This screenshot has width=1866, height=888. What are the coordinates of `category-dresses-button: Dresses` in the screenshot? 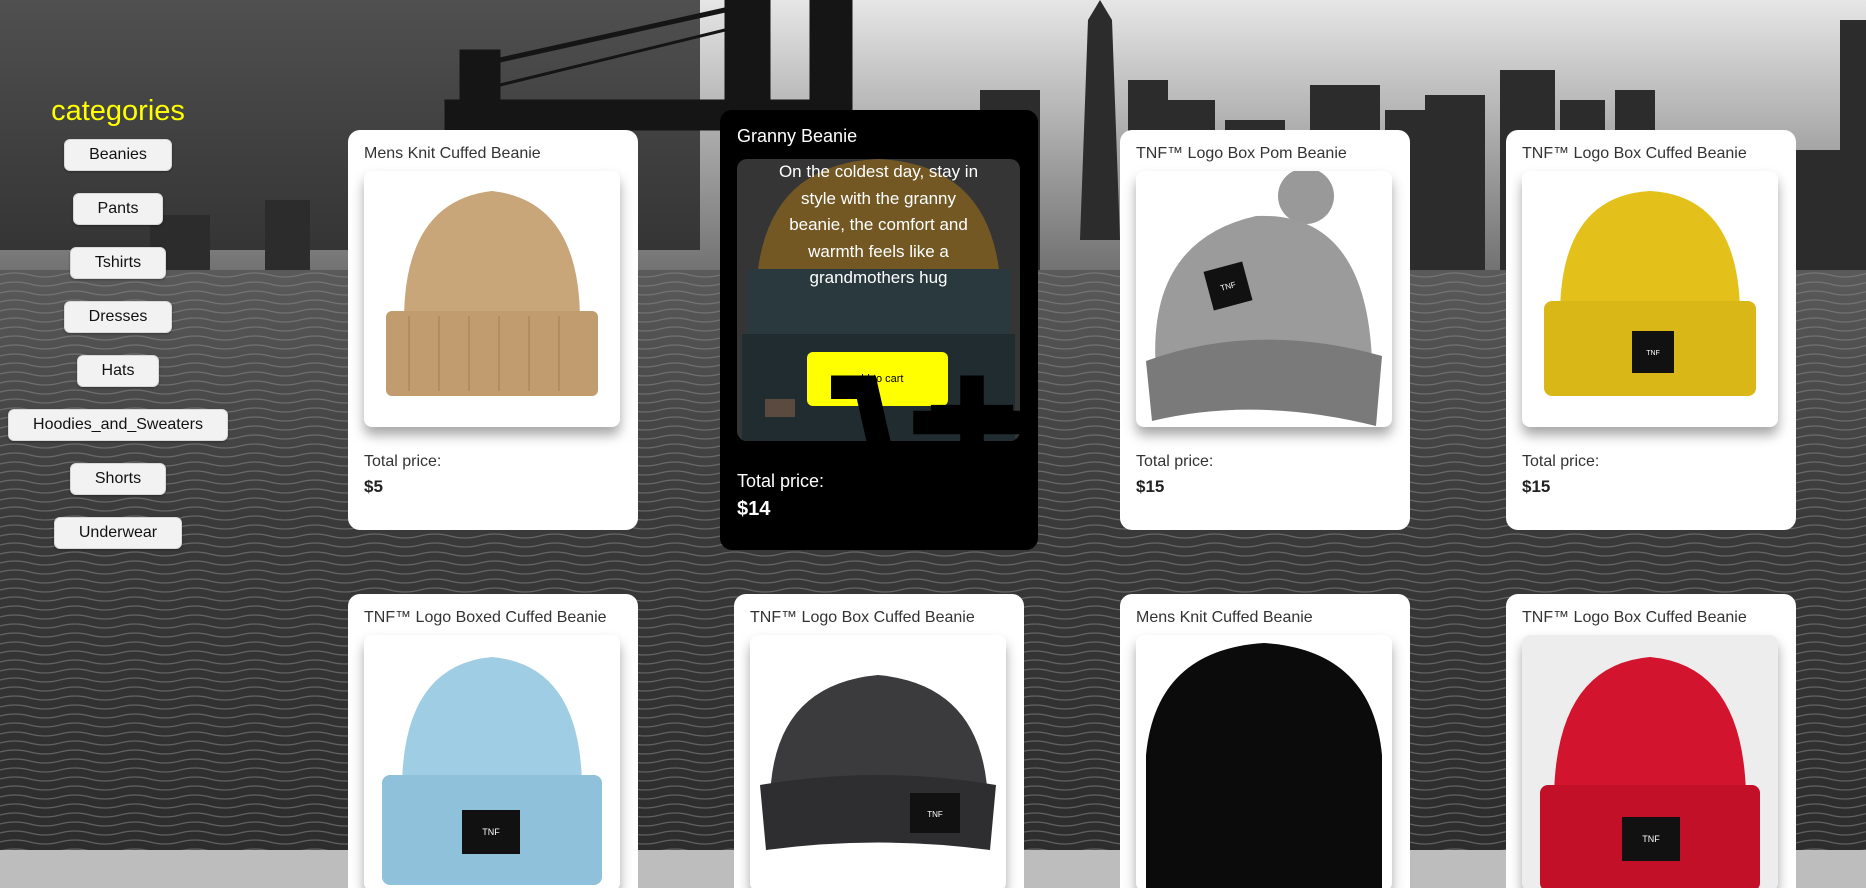 It's located at (118, 317).